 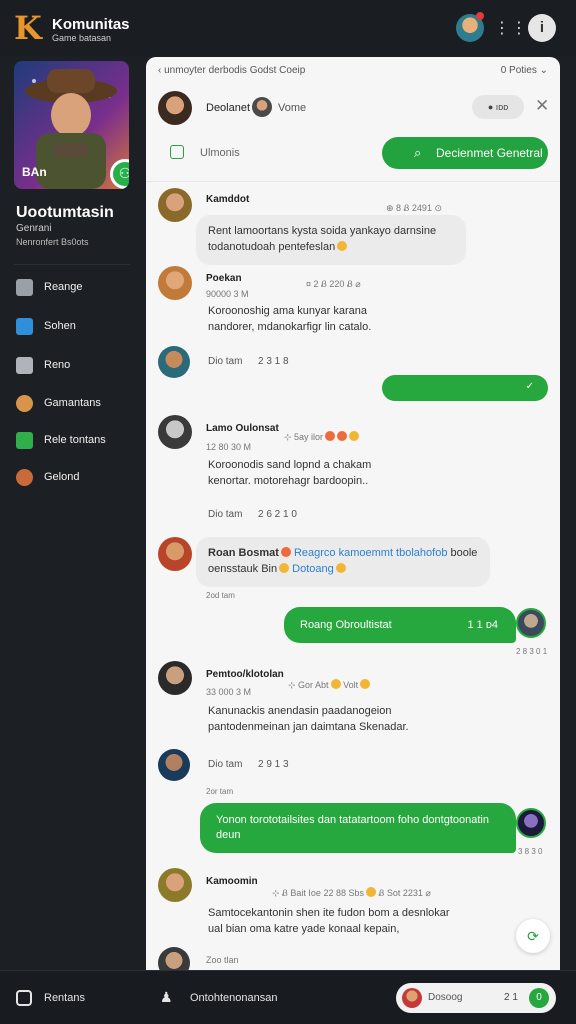 I want to click on timestamp: 2od tam, so click(x=220, y=595).